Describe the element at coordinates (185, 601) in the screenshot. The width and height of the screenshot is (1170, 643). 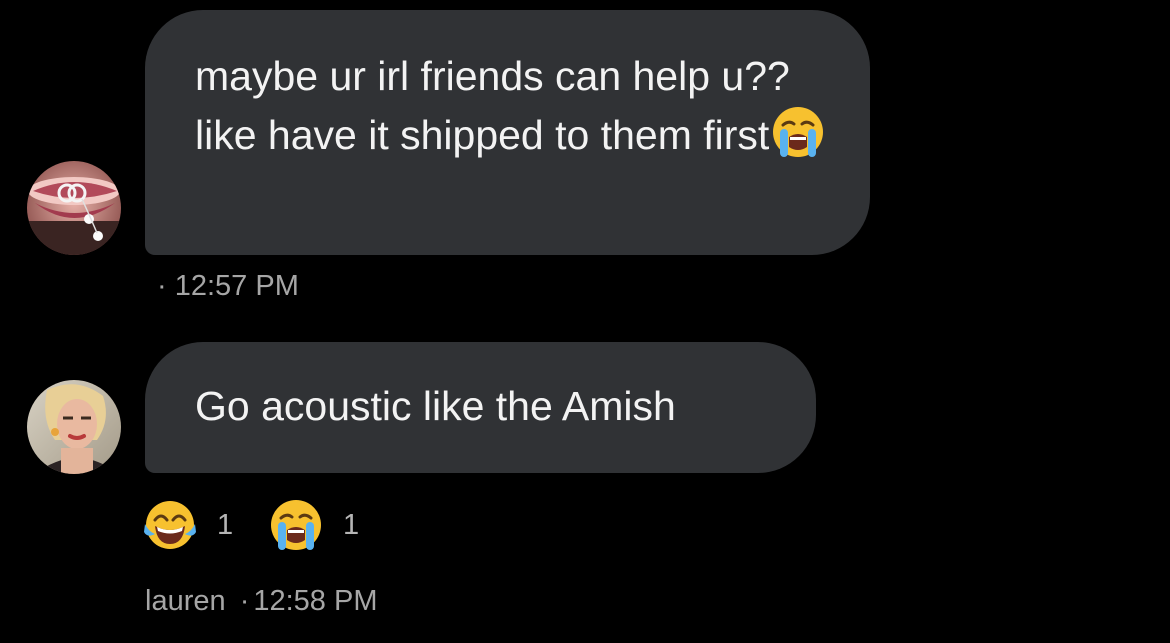
I see `sender-name: lauren` at that location.